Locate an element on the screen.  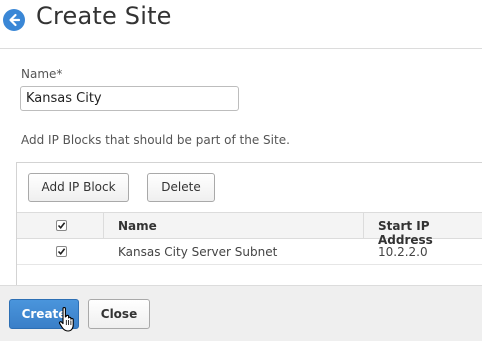
name-label: Name* is located at coordinates (42, 74).